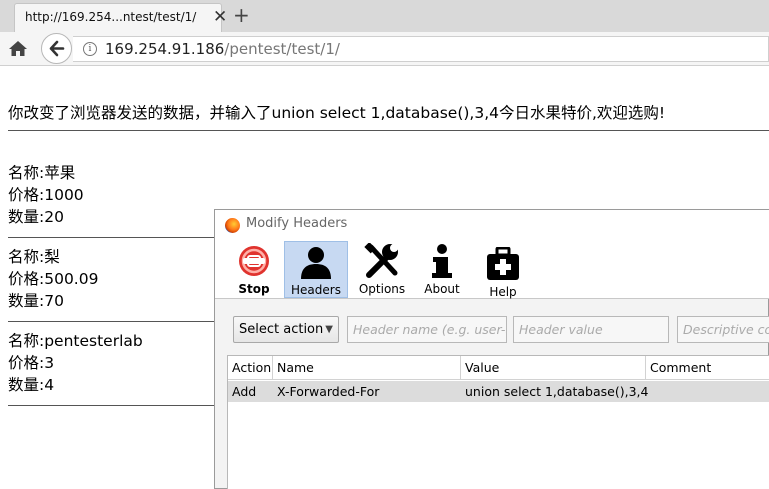 The height and width of the screenshot is (489, 769). What do you see at coordinates (75, 341) in the screenshot?
I see `product-name: 名称:pentesterlab` at bounding box center [75, 341].